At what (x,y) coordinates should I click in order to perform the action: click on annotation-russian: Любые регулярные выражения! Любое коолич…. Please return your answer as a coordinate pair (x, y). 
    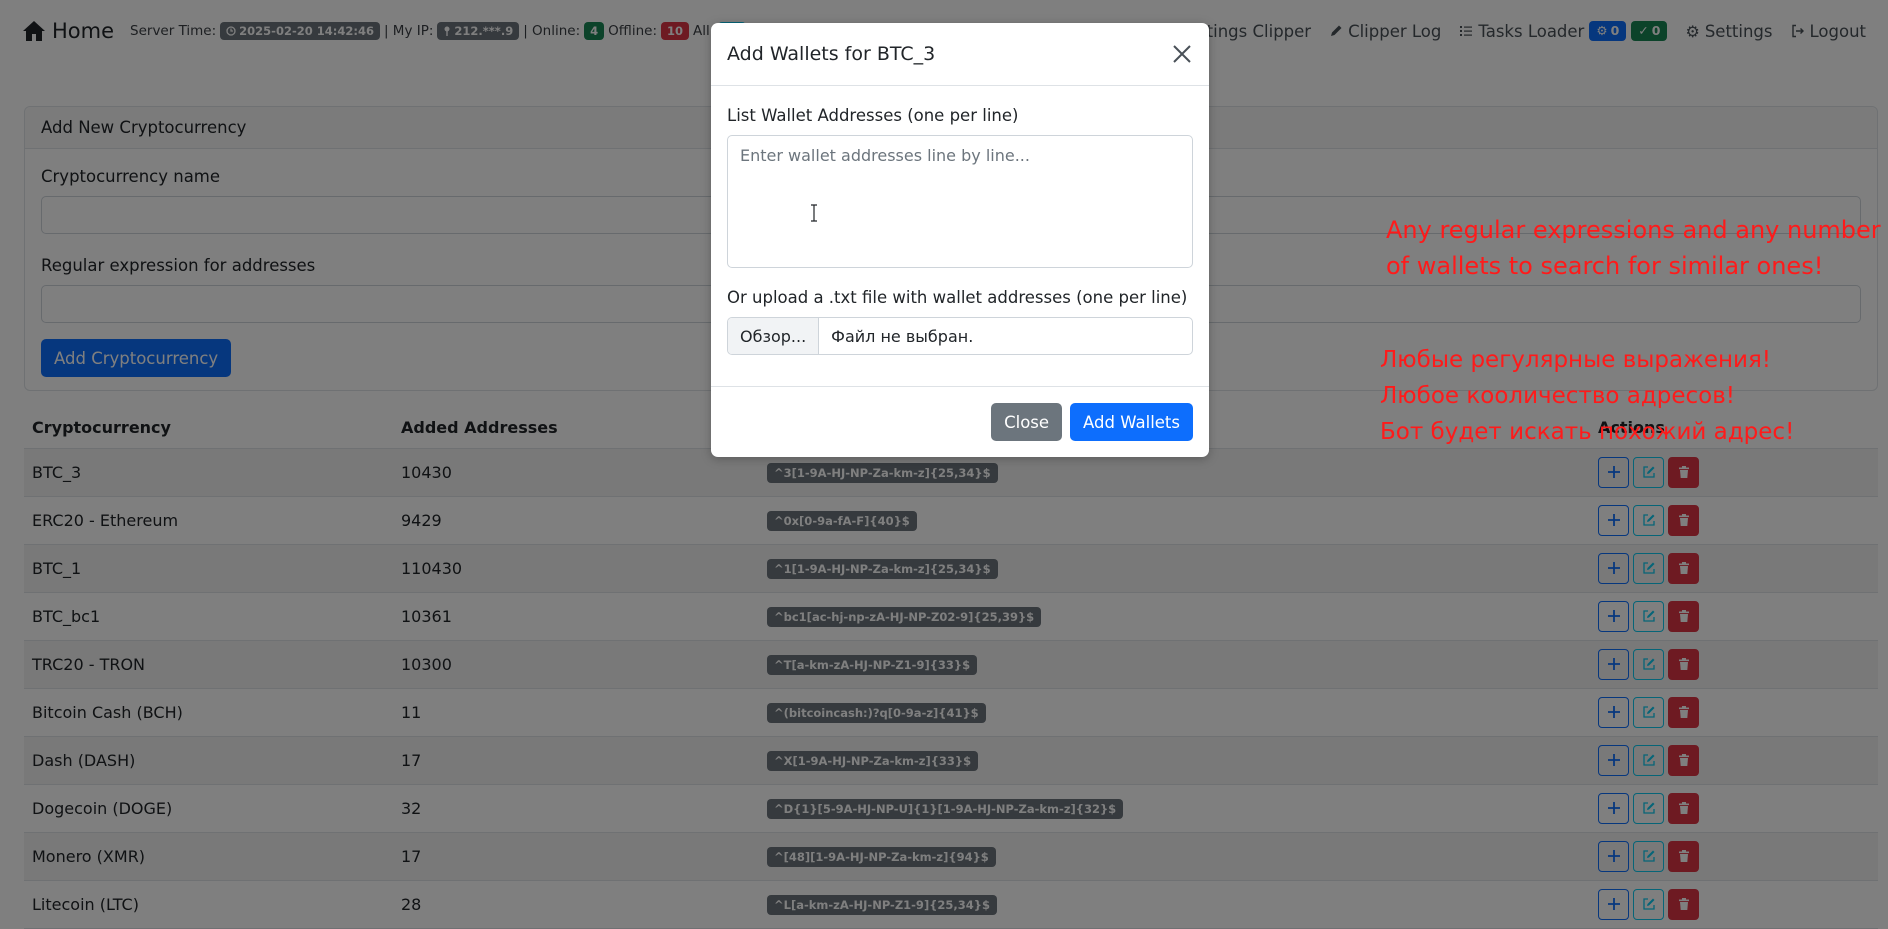
    Looking at the image, I should click on (1587, 396).